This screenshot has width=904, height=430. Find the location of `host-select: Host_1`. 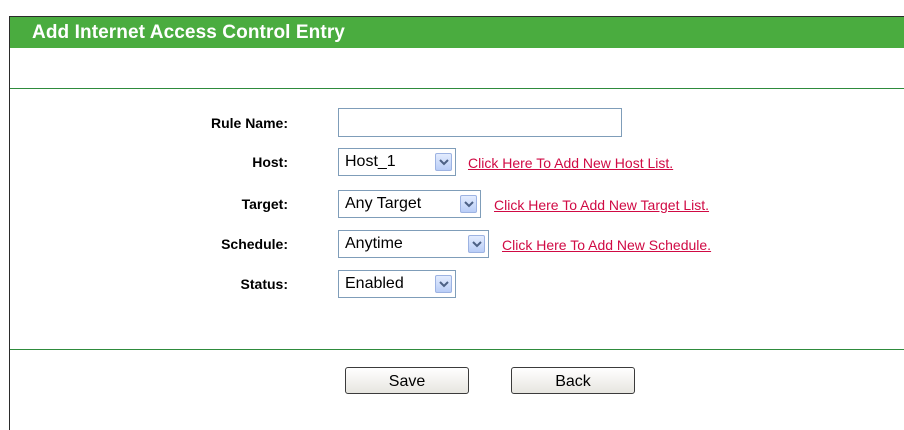

host-select: Host_1 is located at coordinates (397, 162).